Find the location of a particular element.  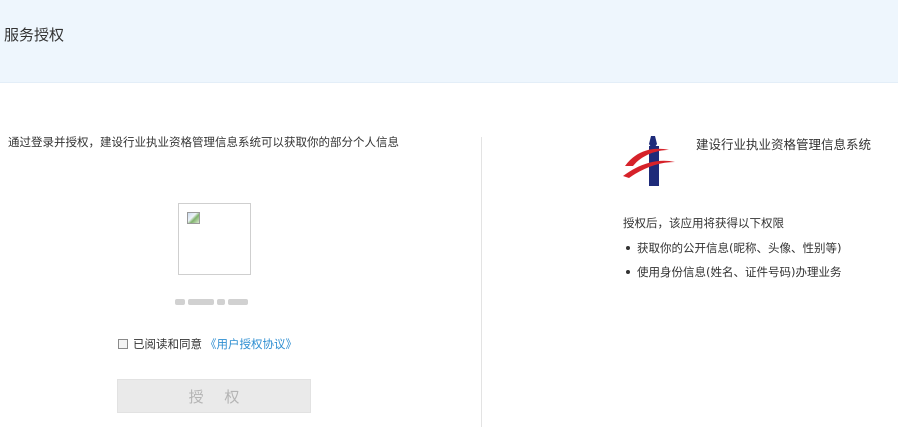

user-agreement-link: 《用户授权协议》 is located at coordinates (251, 344).